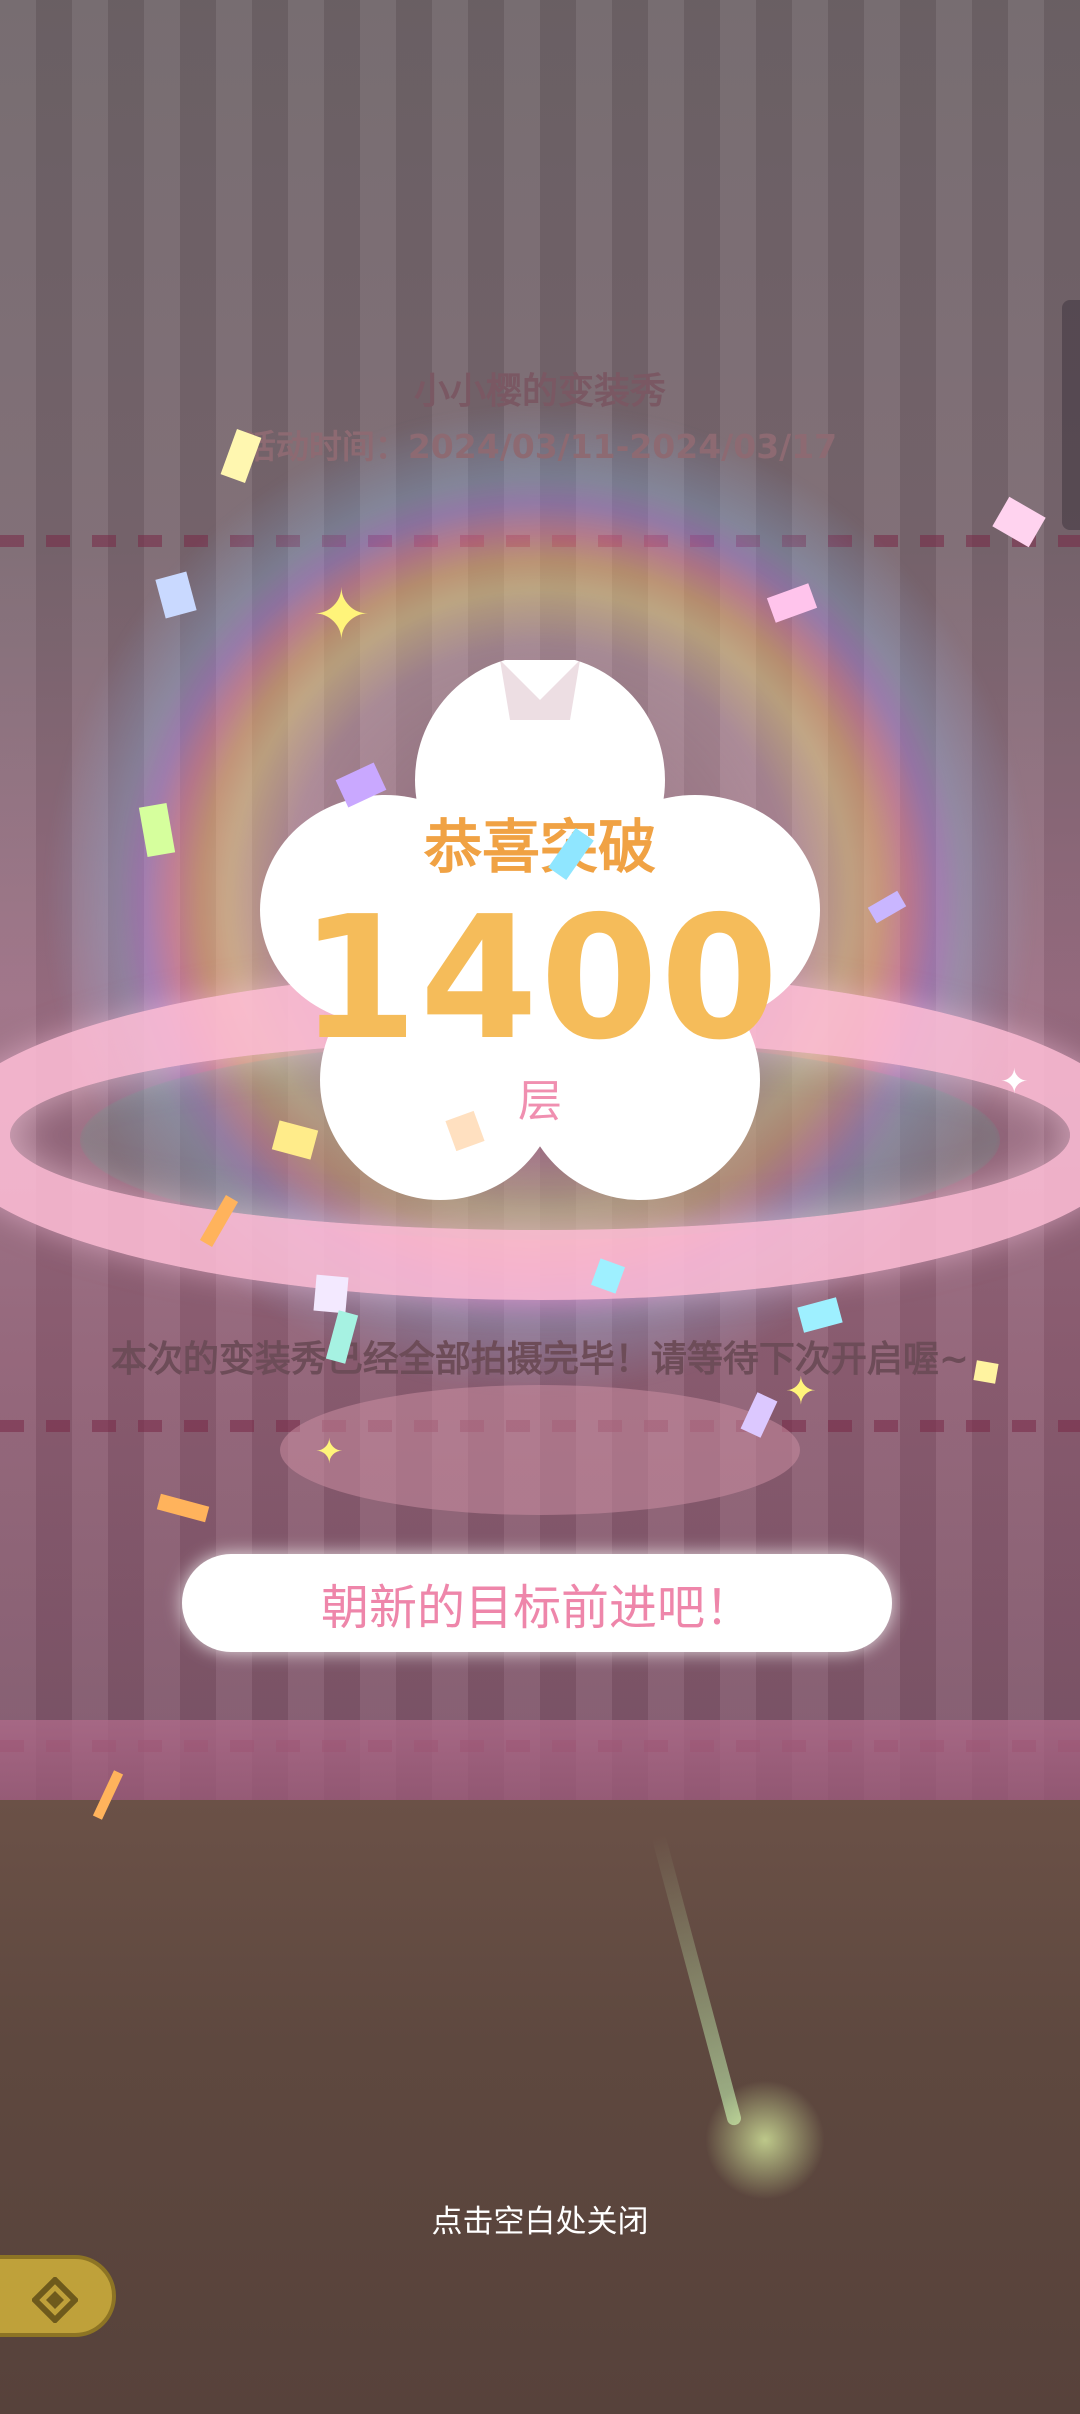 This screenshot has height=2414, width=1080. Describe the element at coordinates (537, 1603) in the screenshot. I see `next-goal-button: 朝新的目标前进吧！` at that location.